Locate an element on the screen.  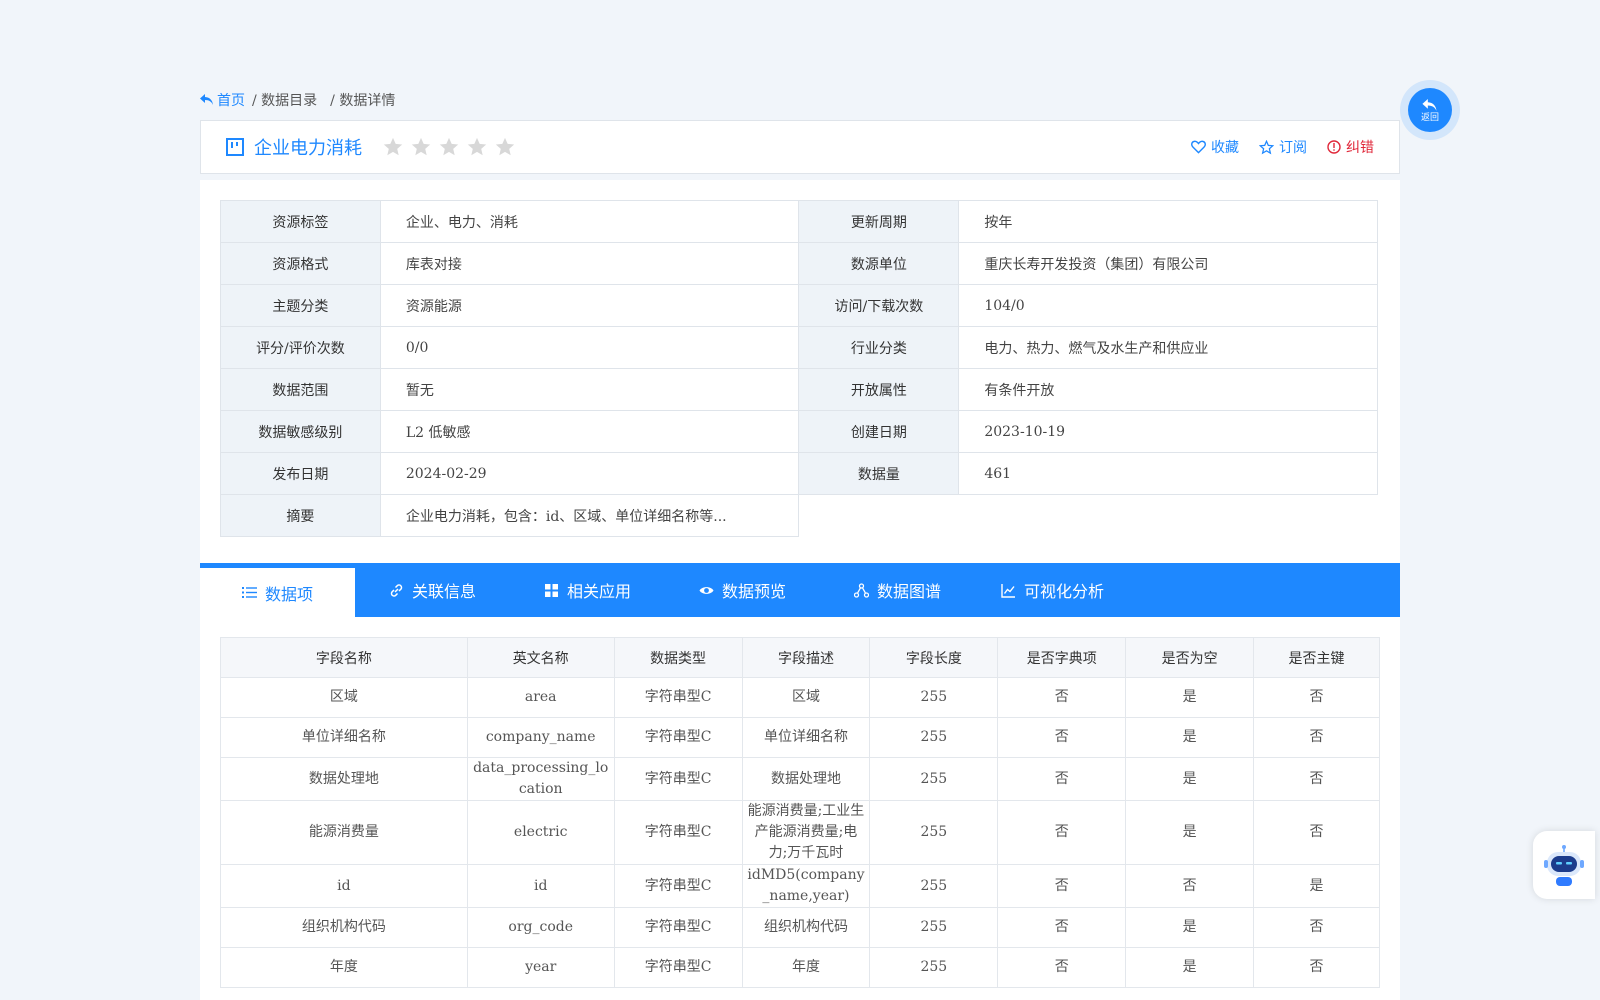
detail-tabs: 数据项 关联信息 相关应用 数据预览 数据图谱 可视化分析 is located at coordinates (800, 590).